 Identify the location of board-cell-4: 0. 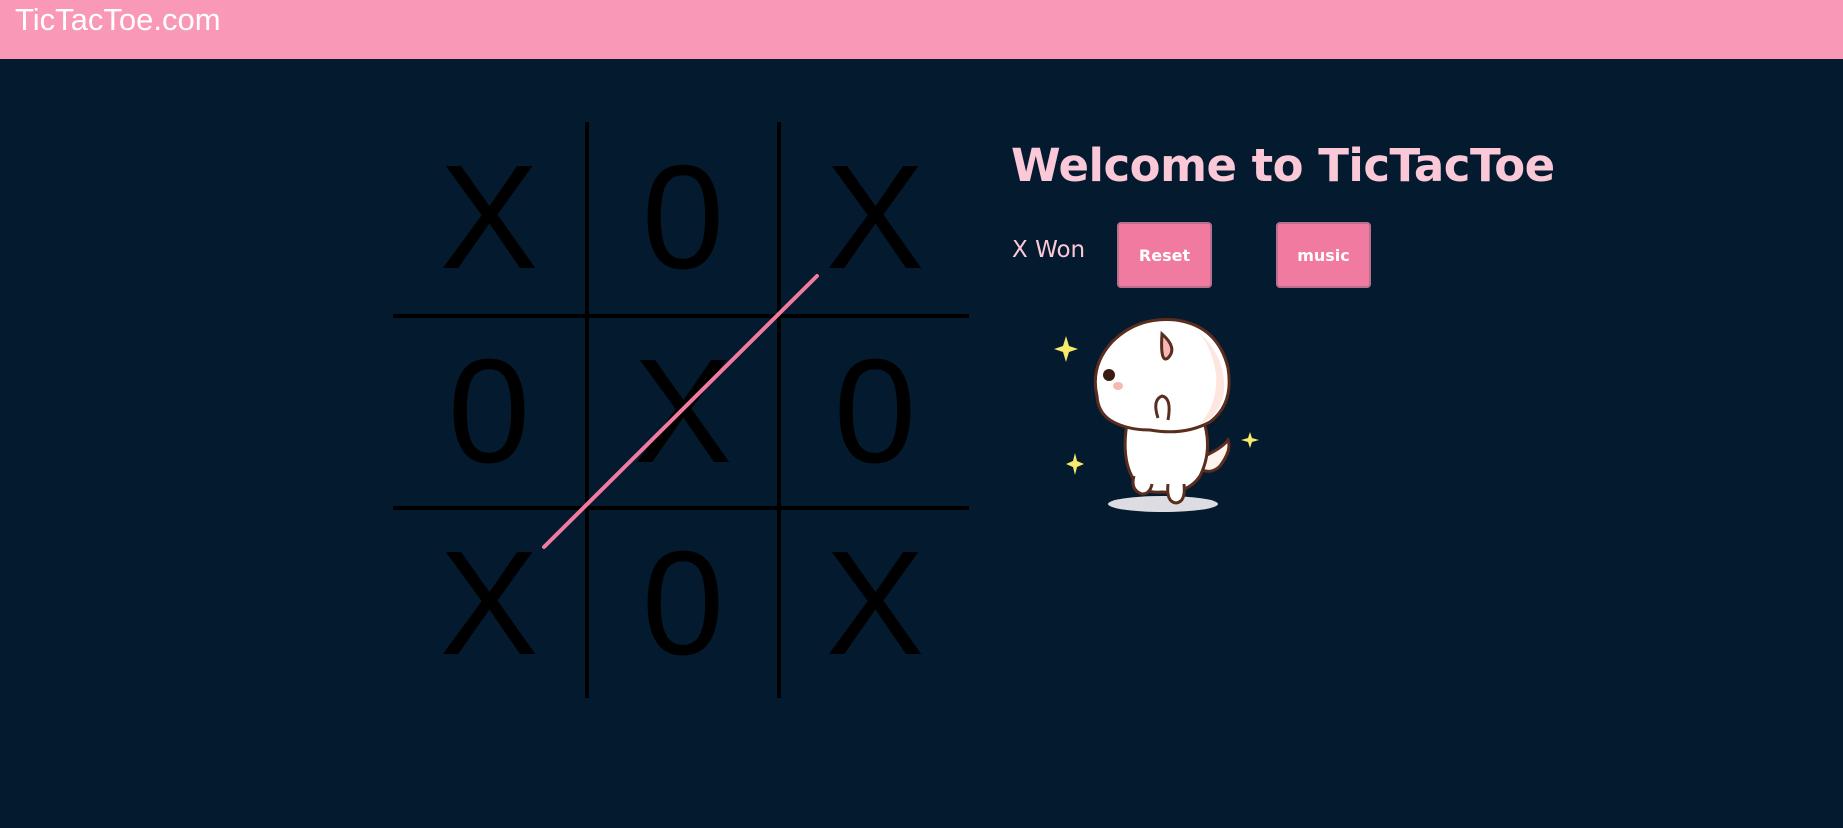
(489, 410).